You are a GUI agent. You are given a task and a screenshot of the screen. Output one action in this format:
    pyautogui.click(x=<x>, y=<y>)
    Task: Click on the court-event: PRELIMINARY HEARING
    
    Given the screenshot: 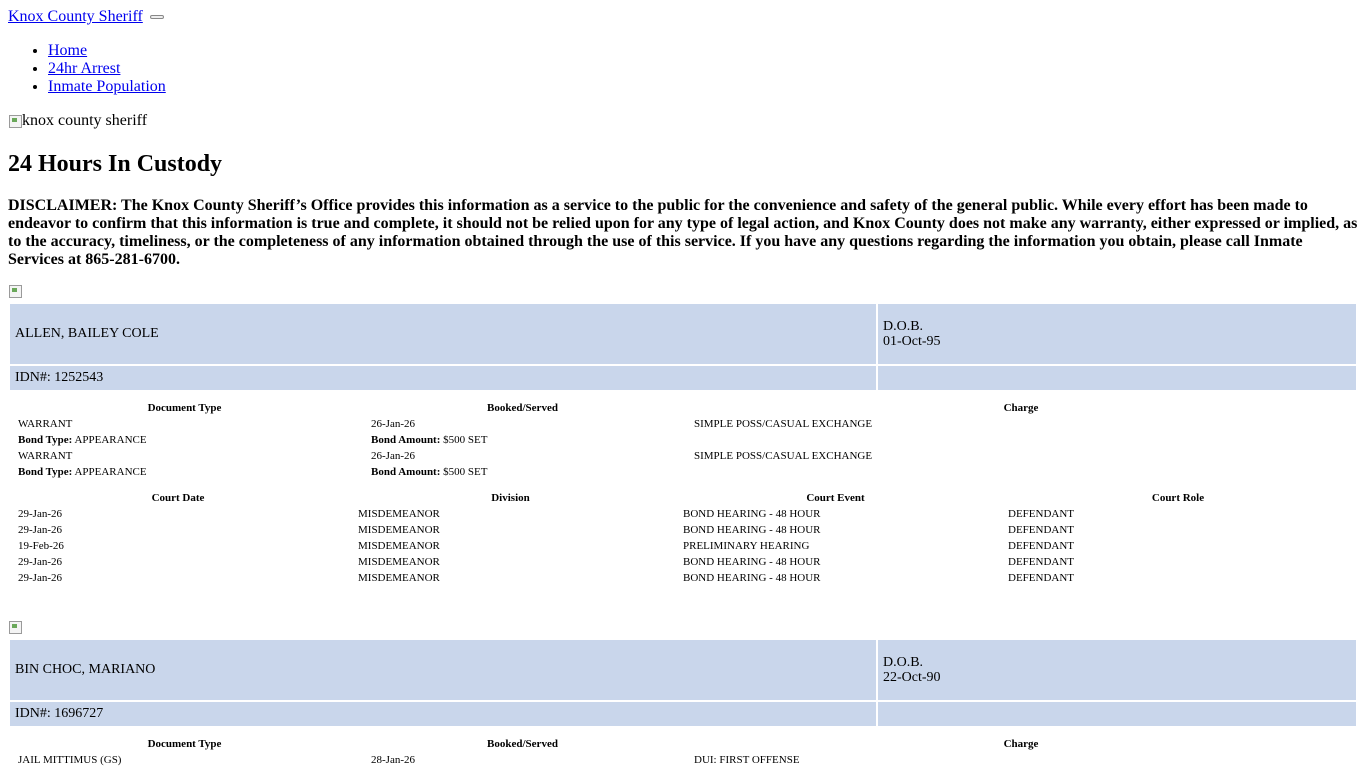 What is the action you would take?
    pyautogui.click(x=746, y=546)
    